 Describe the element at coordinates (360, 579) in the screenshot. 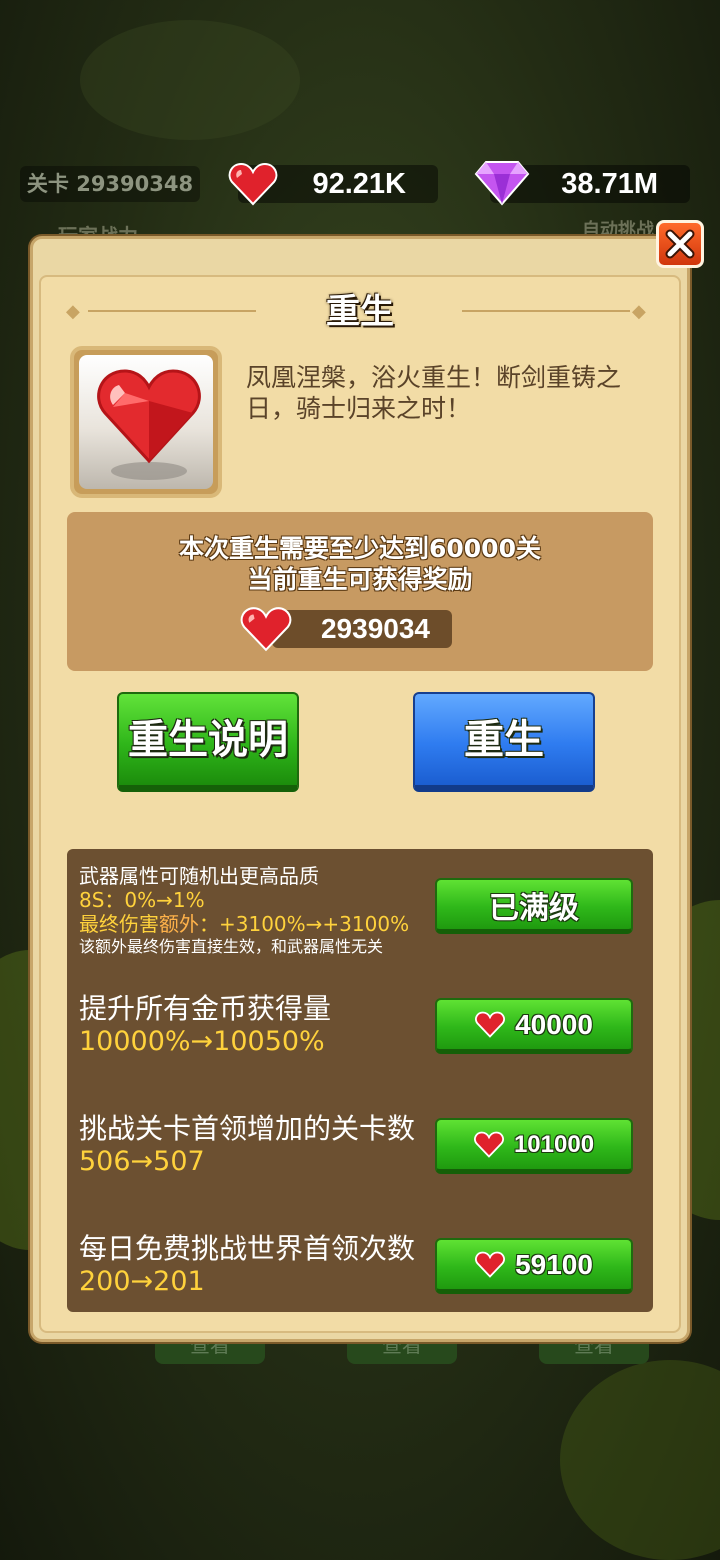

I see `reward-caption: 当前重生可获得奖励` at that location.